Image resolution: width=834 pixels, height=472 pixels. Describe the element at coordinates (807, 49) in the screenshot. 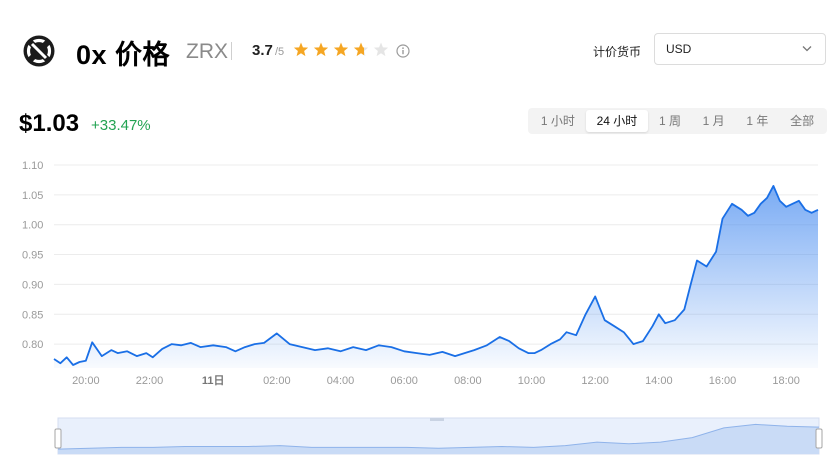

I see `chevron-down-icon` at that location.